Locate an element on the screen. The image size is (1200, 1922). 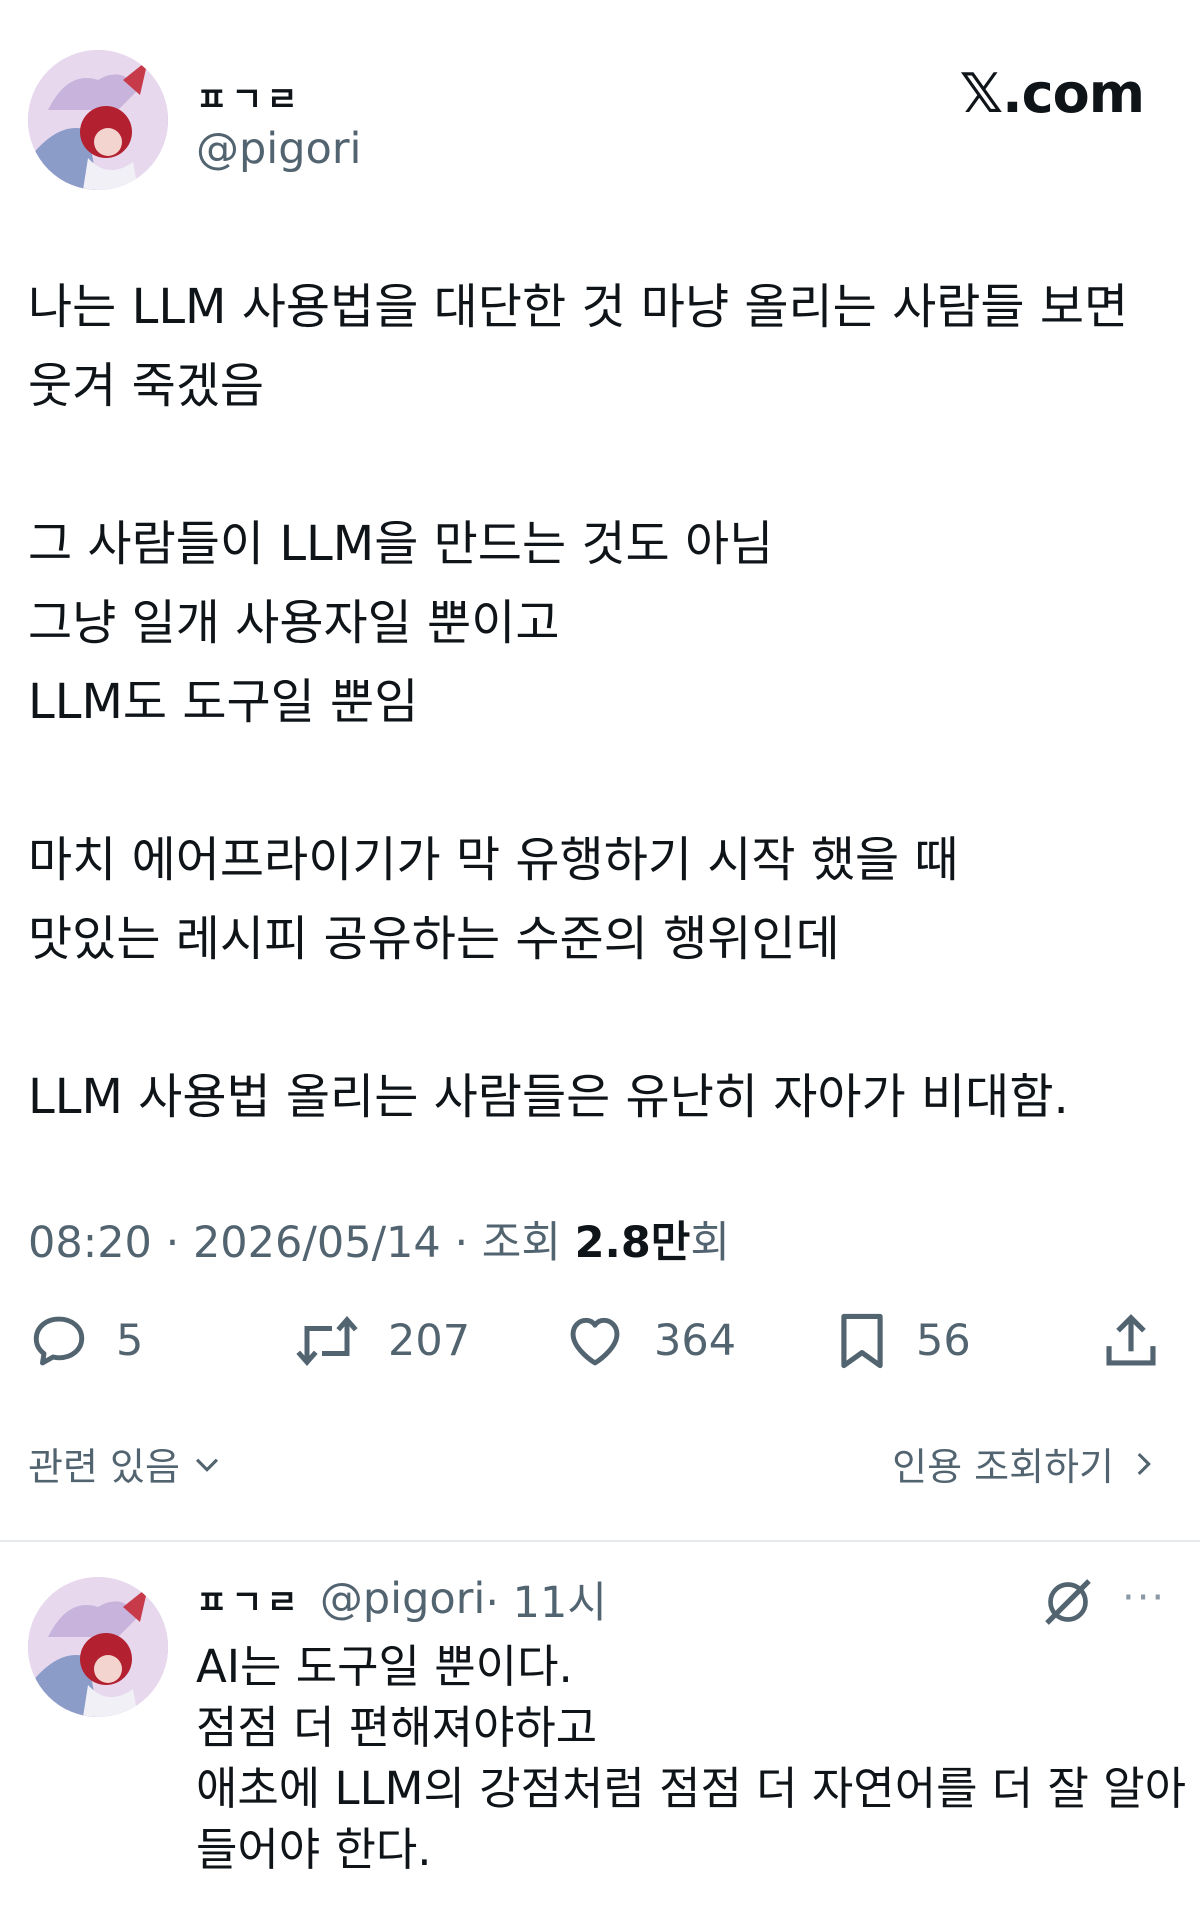
grok-button is located at coordinates (1068, 1604).